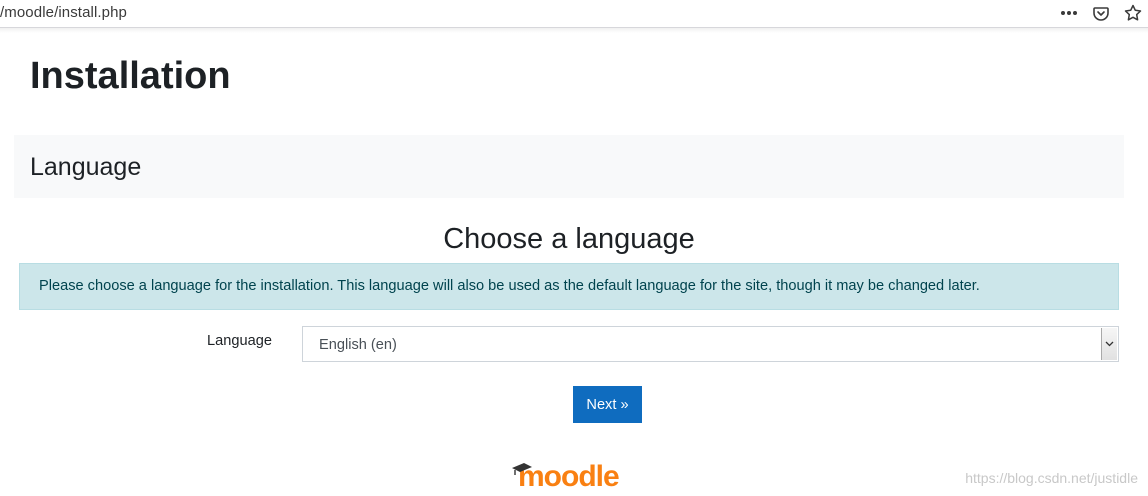 This screenshot has width=1148, height=496. Describe the element at coordinates (63, 12) in the screenshot. I see `url-text: /moodle/install.php` at that location.